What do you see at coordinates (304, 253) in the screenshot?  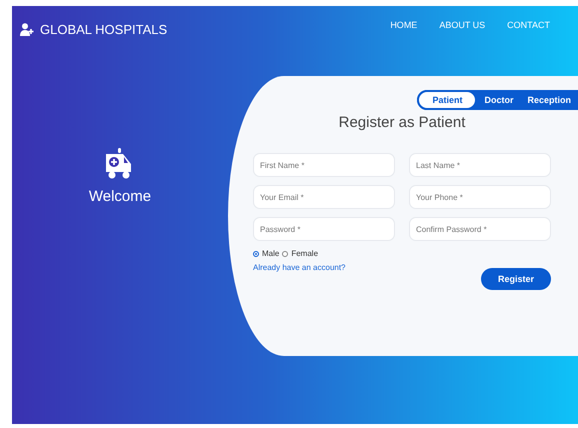 I see `radio-label: Female` at bounding box center [304, 253].